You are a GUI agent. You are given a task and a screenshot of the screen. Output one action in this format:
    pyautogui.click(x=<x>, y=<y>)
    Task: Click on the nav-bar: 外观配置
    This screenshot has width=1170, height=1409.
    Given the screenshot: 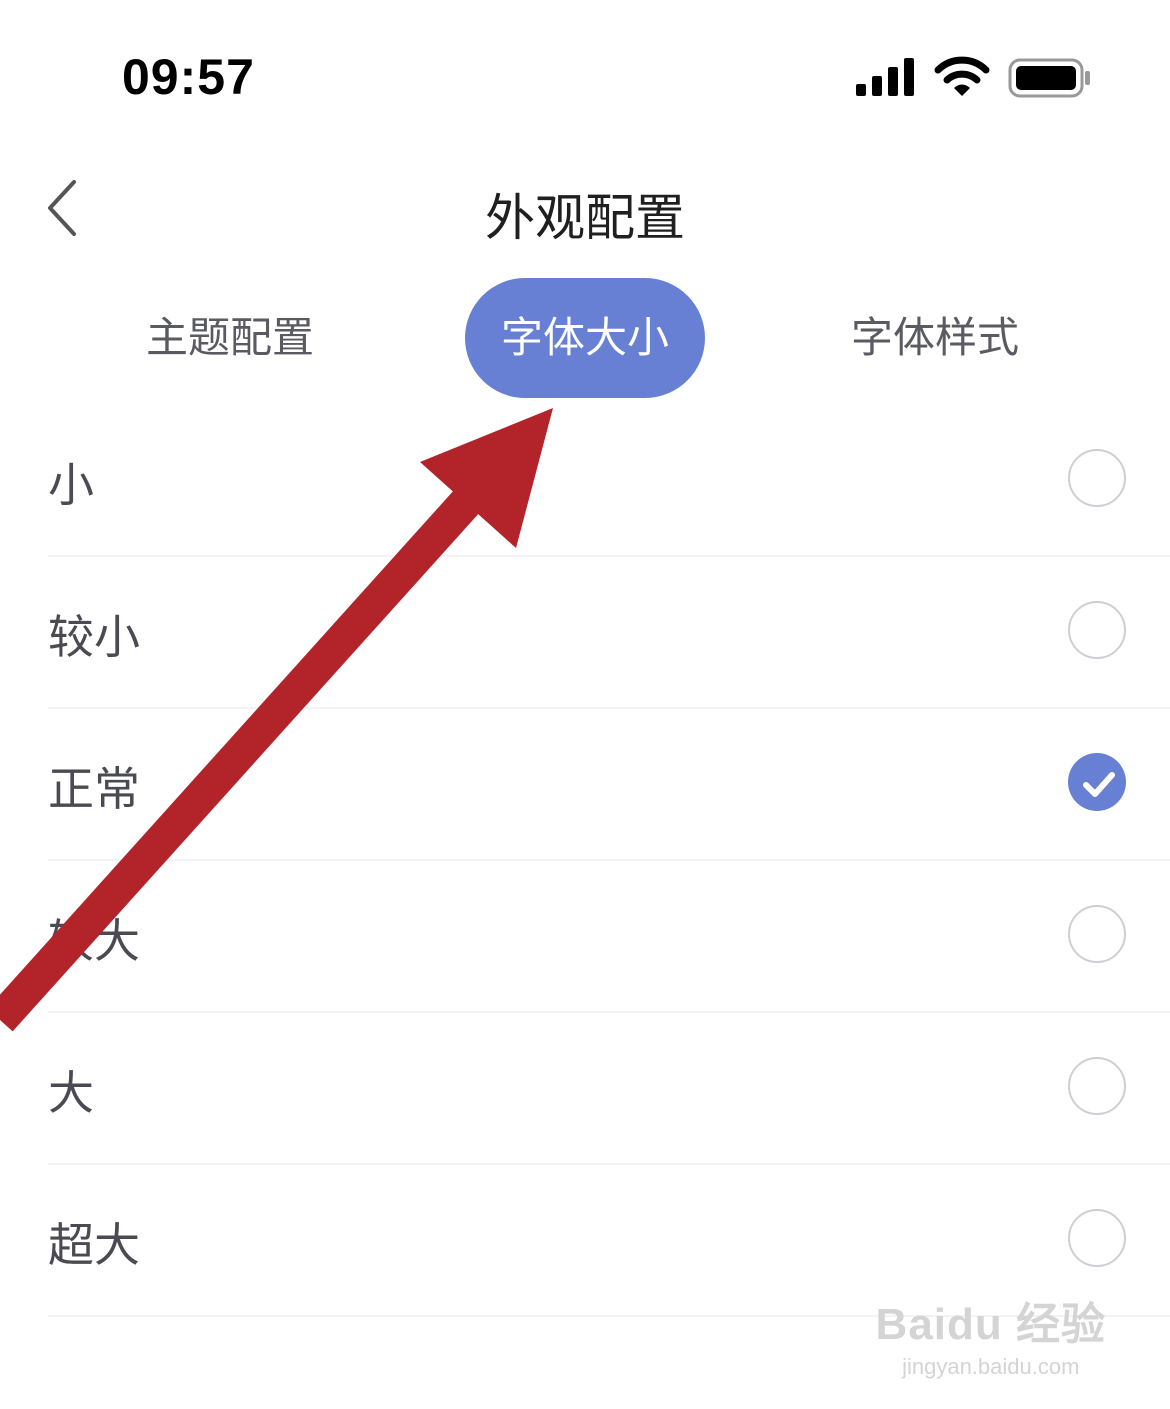 What is the action you would take?
    pyautogui.click(x=585, y=210)
    